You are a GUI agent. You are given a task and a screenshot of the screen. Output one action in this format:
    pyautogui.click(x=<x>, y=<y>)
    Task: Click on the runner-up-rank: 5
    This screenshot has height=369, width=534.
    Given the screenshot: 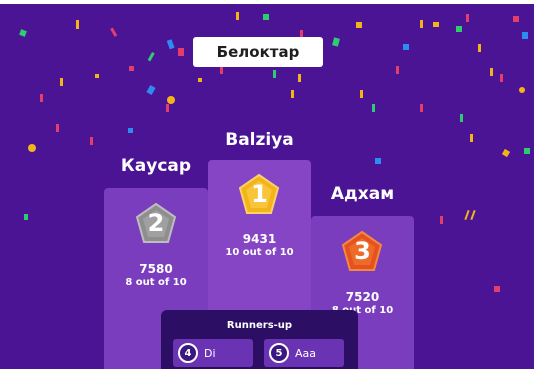 What is the action you would take?
    pyautogui.click(x=279, y=353)
    